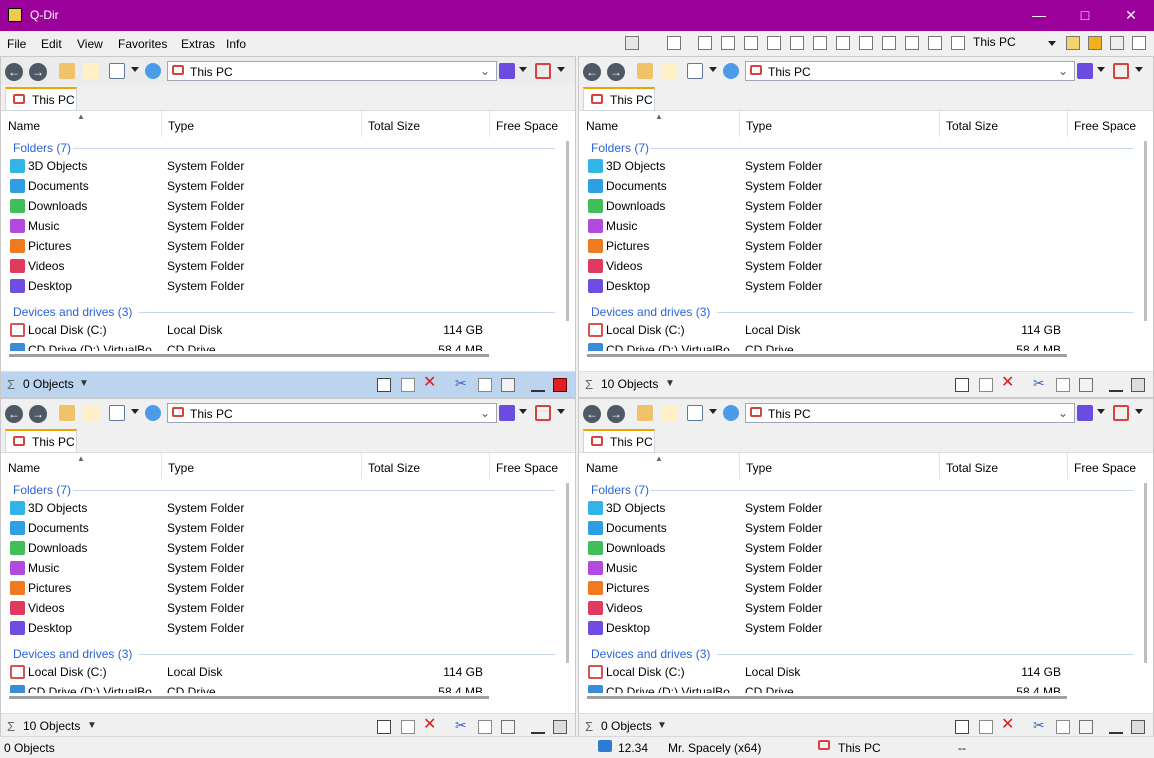 The width and height of the screenshot is (1154, 758). I want to click on object-count: 0 Objects, so click(626, 726).